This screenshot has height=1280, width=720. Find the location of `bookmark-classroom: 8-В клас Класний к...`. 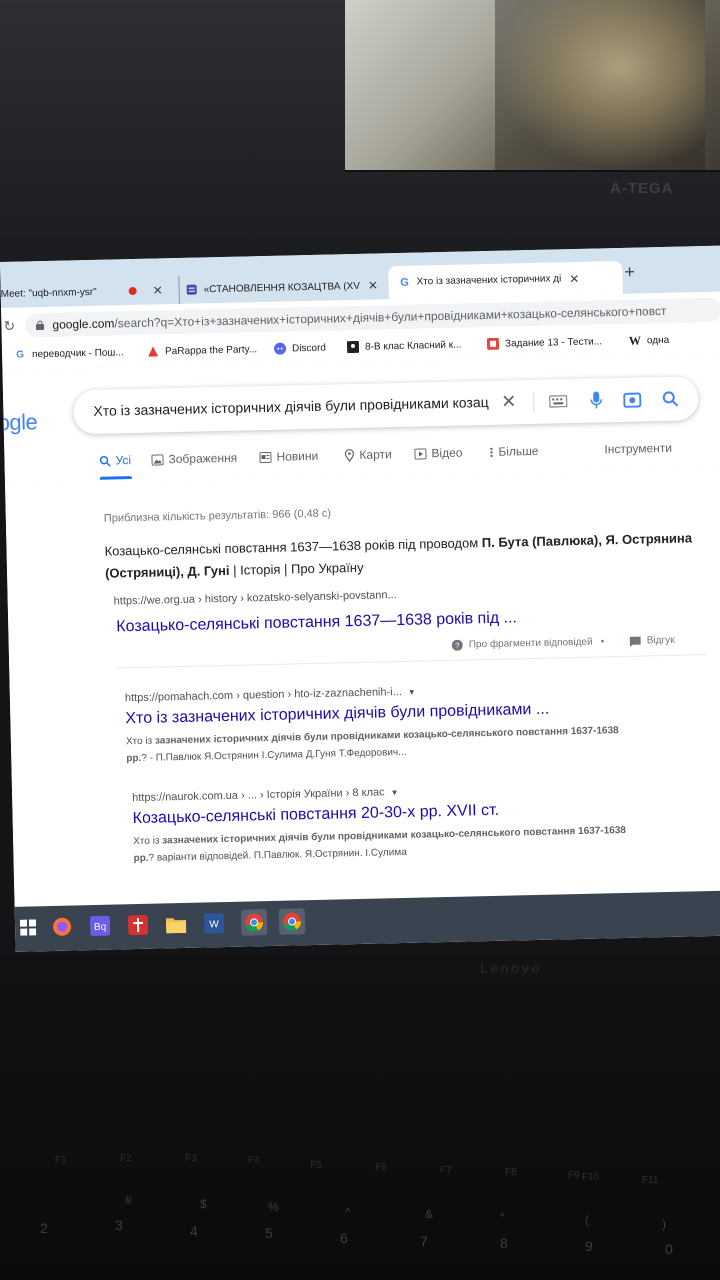

bookmark-classroom: 8-В клас Класний к... is located at coordinates (404, 346).